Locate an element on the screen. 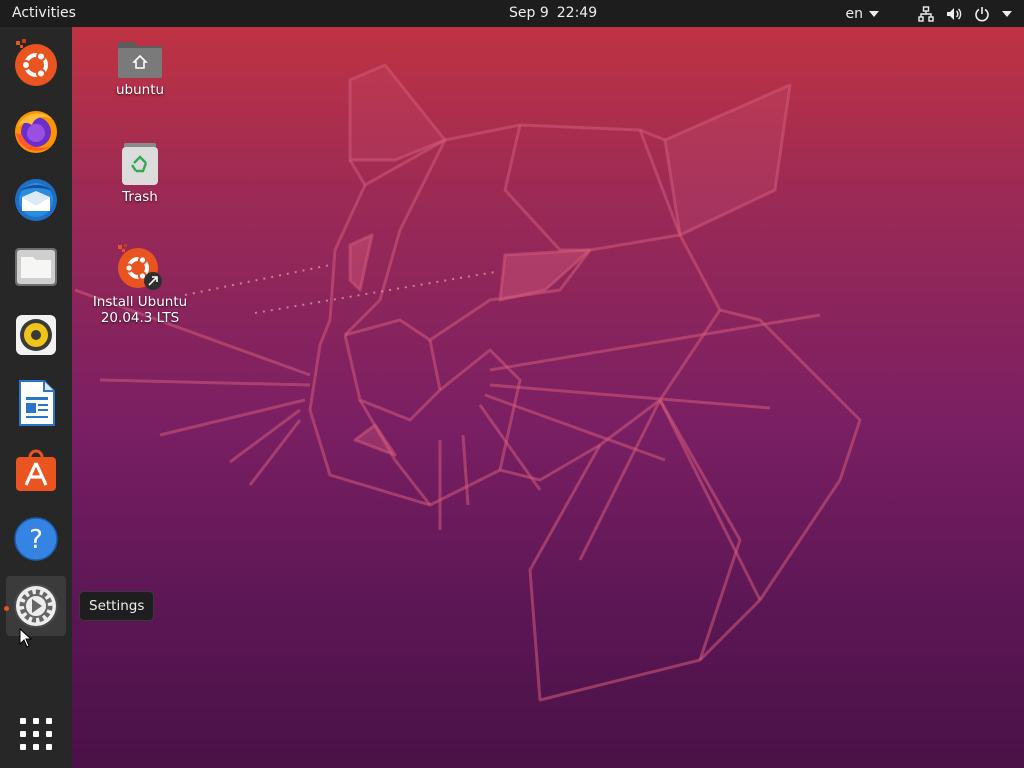 The width and height of the screenshot is (1024, 768). dock-item-firefox is located at coordinates (36, 131).